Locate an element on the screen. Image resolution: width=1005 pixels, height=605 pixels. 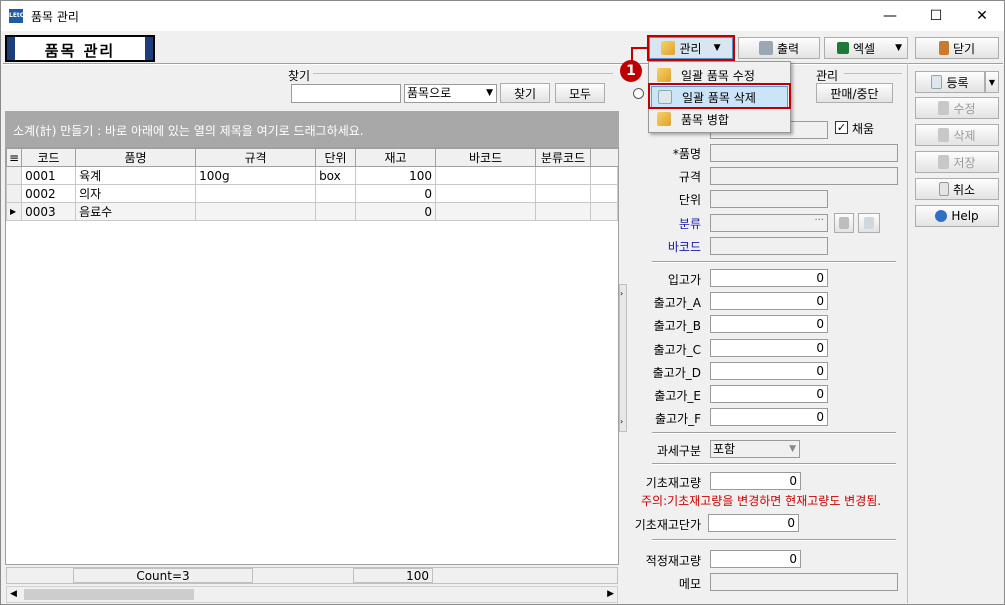
menu-item-merge: 품목 병합 is located at coordinates (719, 119).